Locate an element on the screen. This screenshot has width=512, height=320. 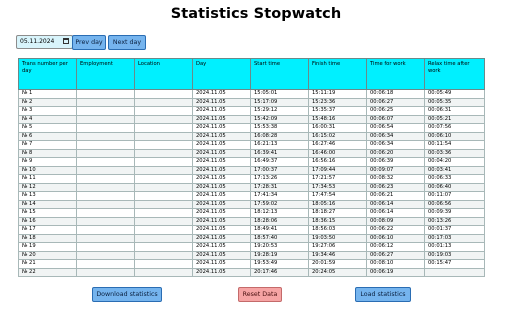
table-cell: 00:06:19 is located at coordinates (395, 272).